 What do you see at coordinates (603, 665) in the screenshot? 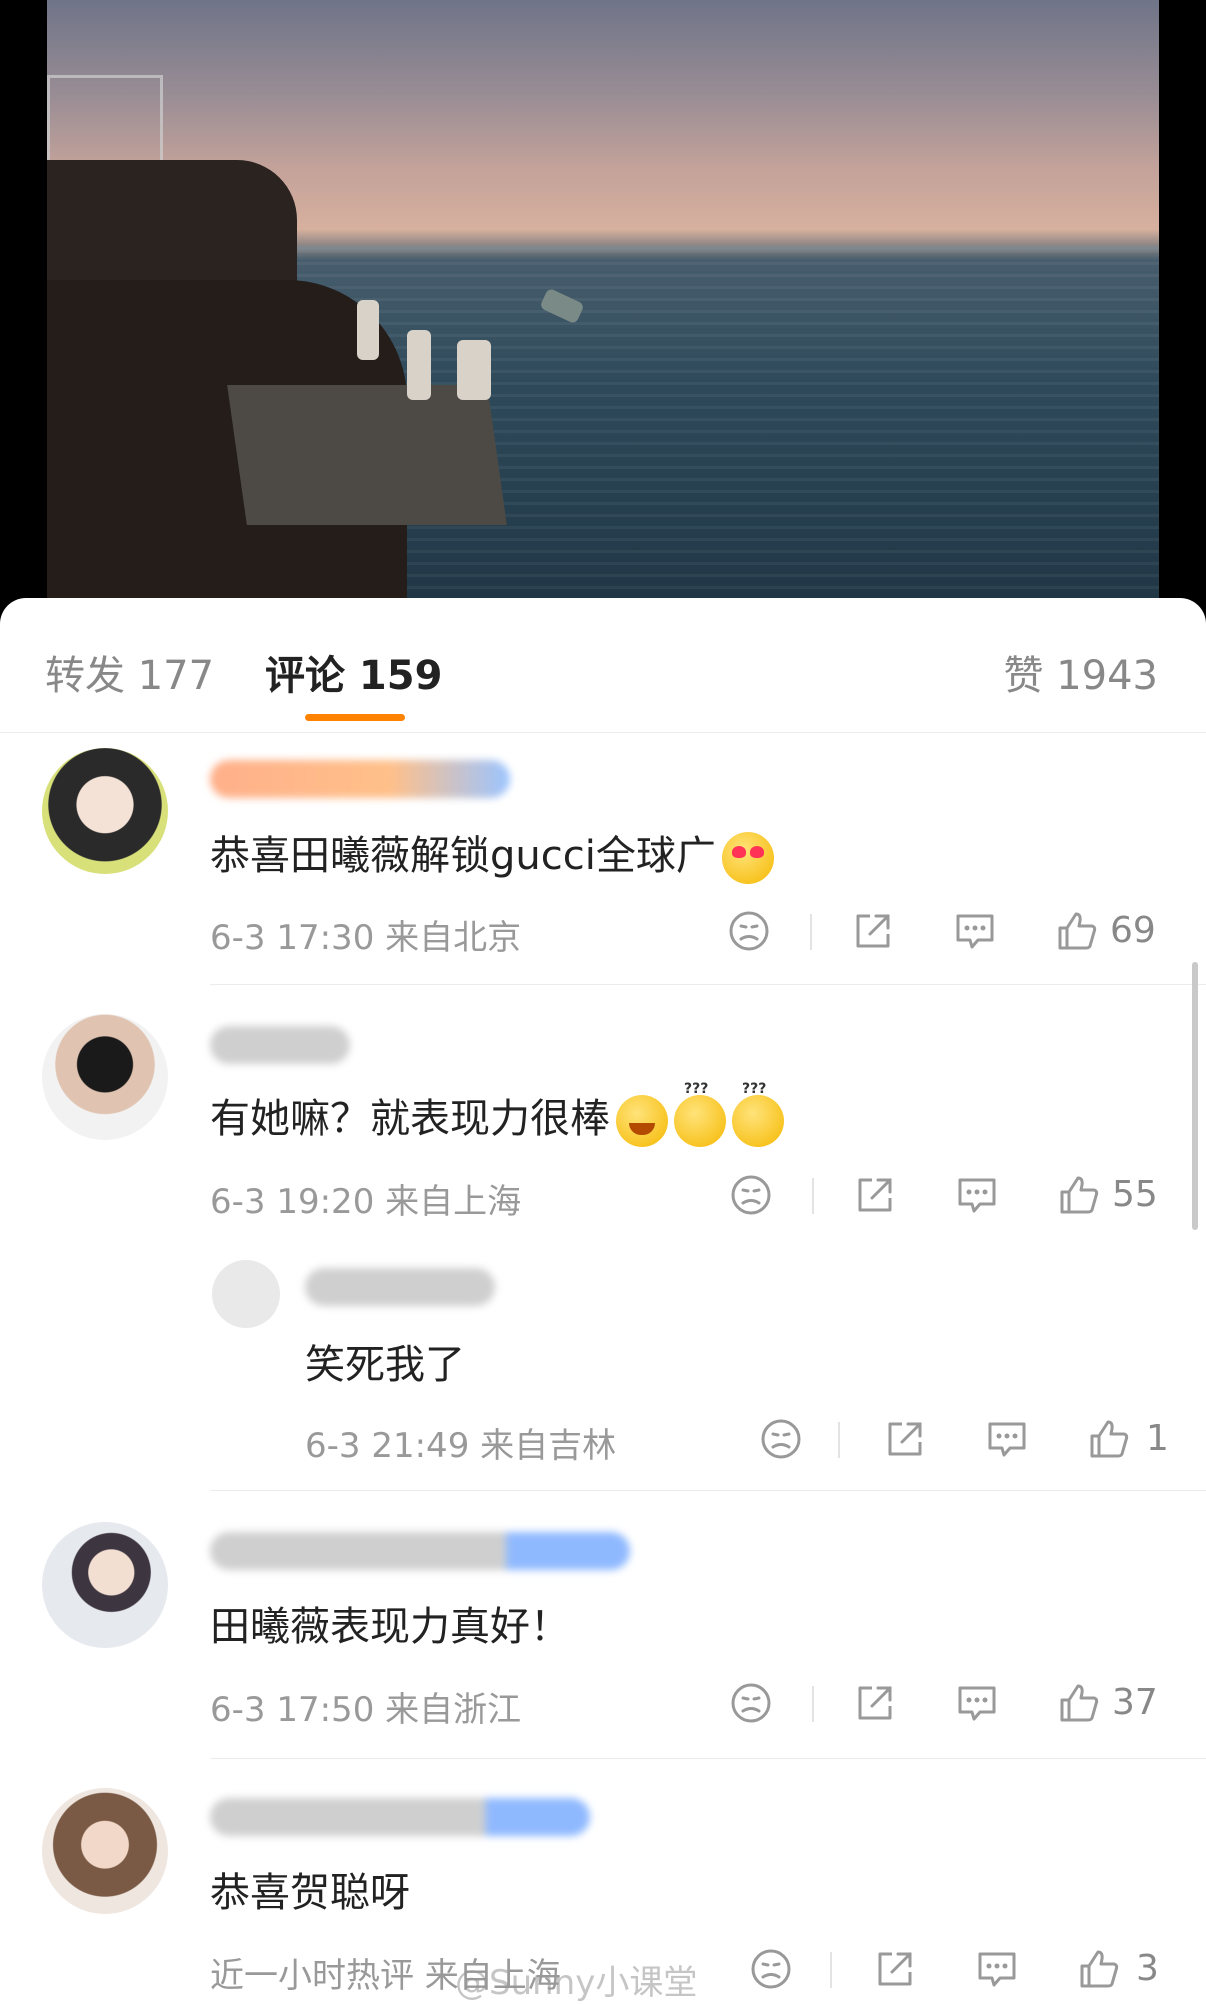
I see `tab-bar: 转发 177 评论 159 赞 1943` at bounding box center [603, 665].